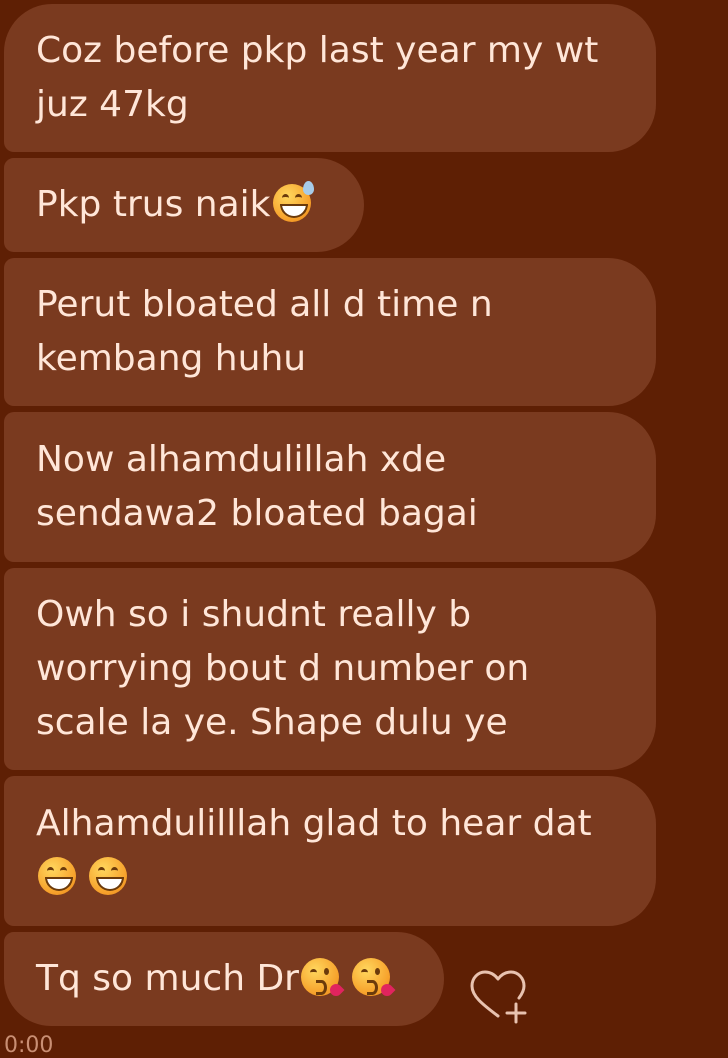  Describe the element at coordinates (112, 104) in the screenshot. I see `message-text: juz 47kg` at that location.